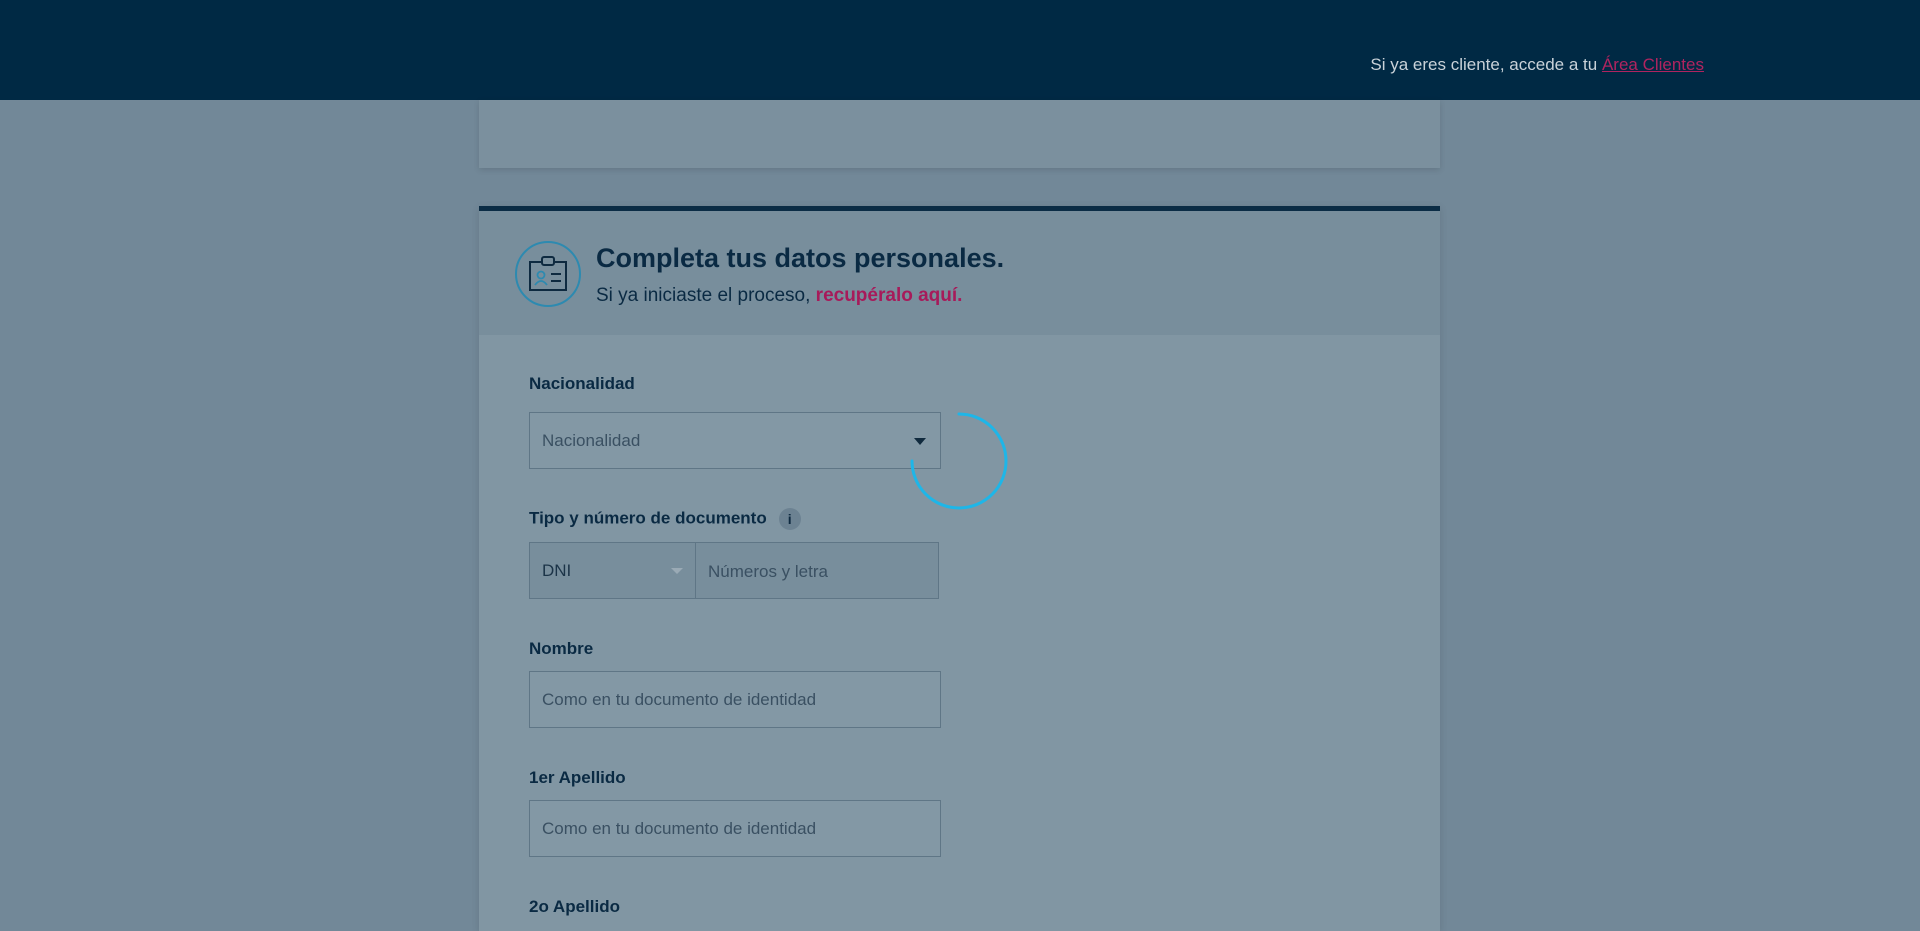 Image resolution: width=1920 pixels, height=931 pixels. I want to click on surname1-input: Como en tu documento de identidad, so click(735, 828).